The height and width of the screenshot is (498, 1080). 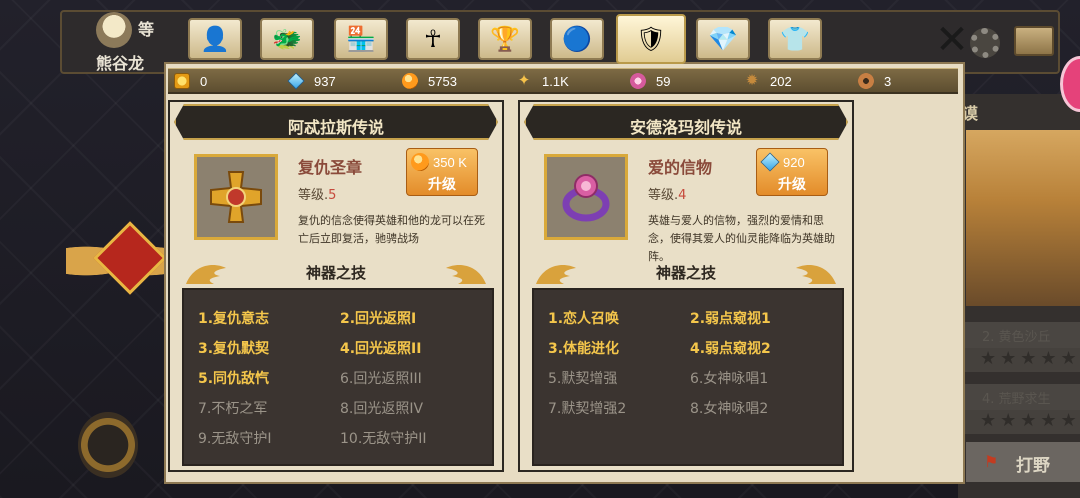 I want to click on upgrade-cost: 920, so click(x=792, y=162).